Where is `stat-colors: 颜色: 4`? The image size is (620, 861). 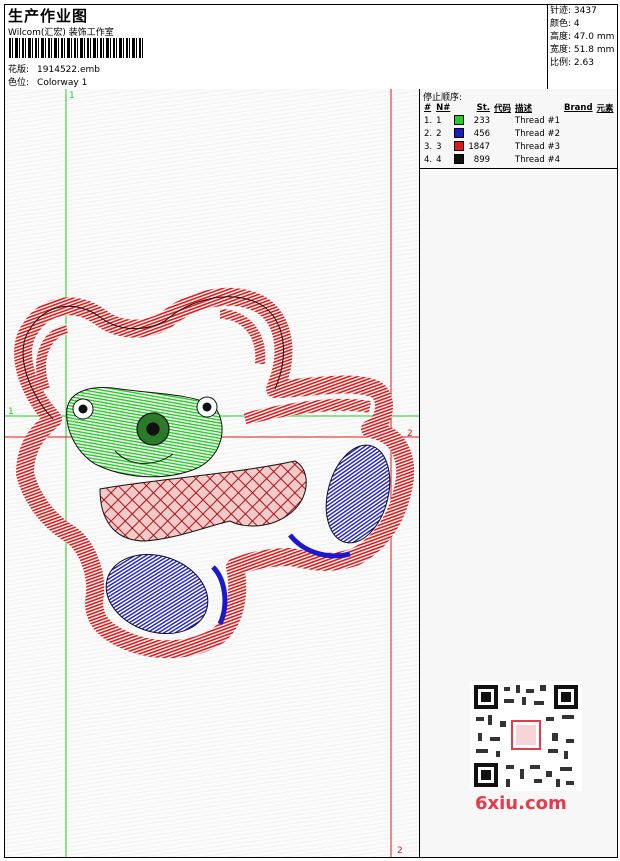 stat-colors: 颜色: 4 is located at coordinates (565, 24).